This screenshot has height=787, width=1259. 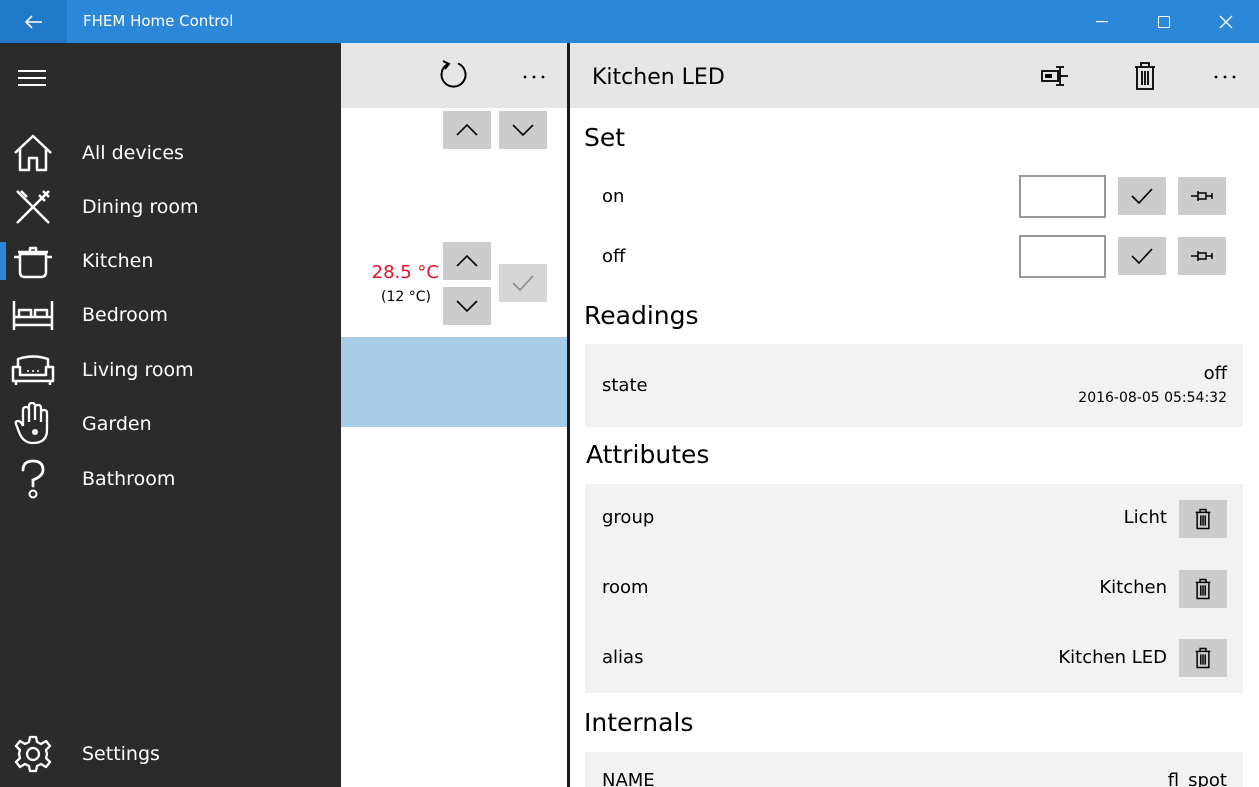 I want to click on internal-name: NAME, so click(x=628, y=778).